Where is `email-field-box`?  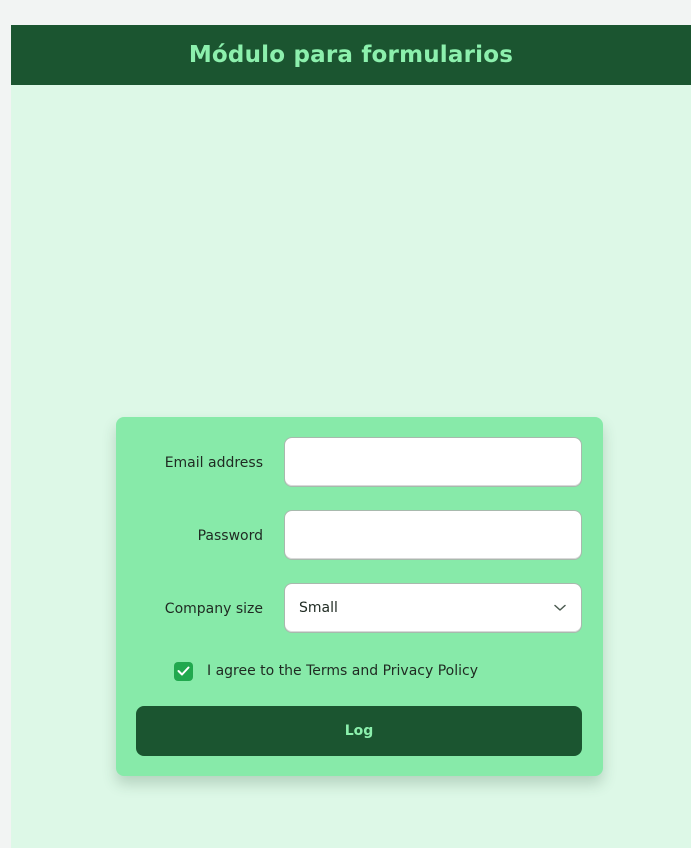
email-field-box is located at coordinates (433, 462).